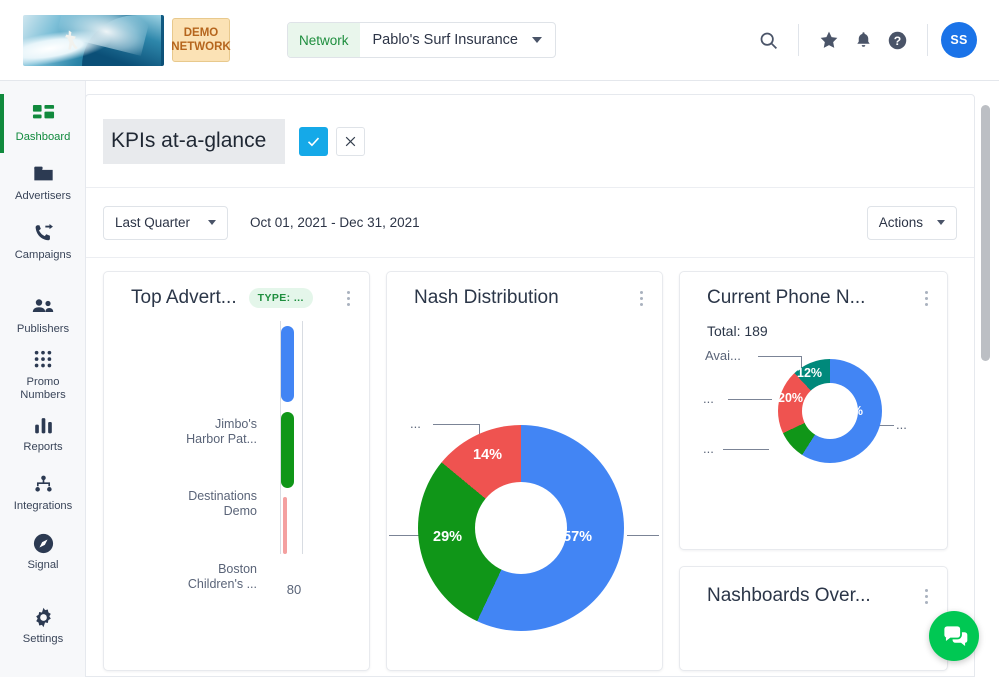  What do you see at coordinates (578, 537) in the screenshot?
I see `slice-value-label: 57%` at bounding box center [578, 537].